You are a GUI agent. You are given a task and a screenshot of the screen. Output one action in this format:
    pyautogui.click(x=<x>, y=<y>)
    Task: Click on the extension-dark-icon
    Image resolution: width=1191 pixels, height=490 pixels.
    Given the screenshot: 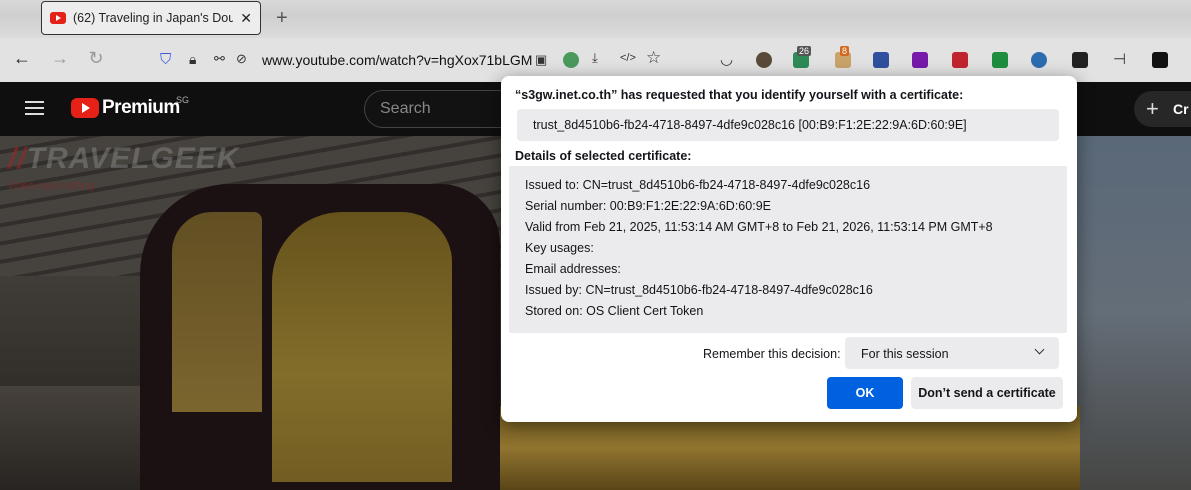 What is the action you would take?
    pyautogui.click(x=1080, y=60)
    